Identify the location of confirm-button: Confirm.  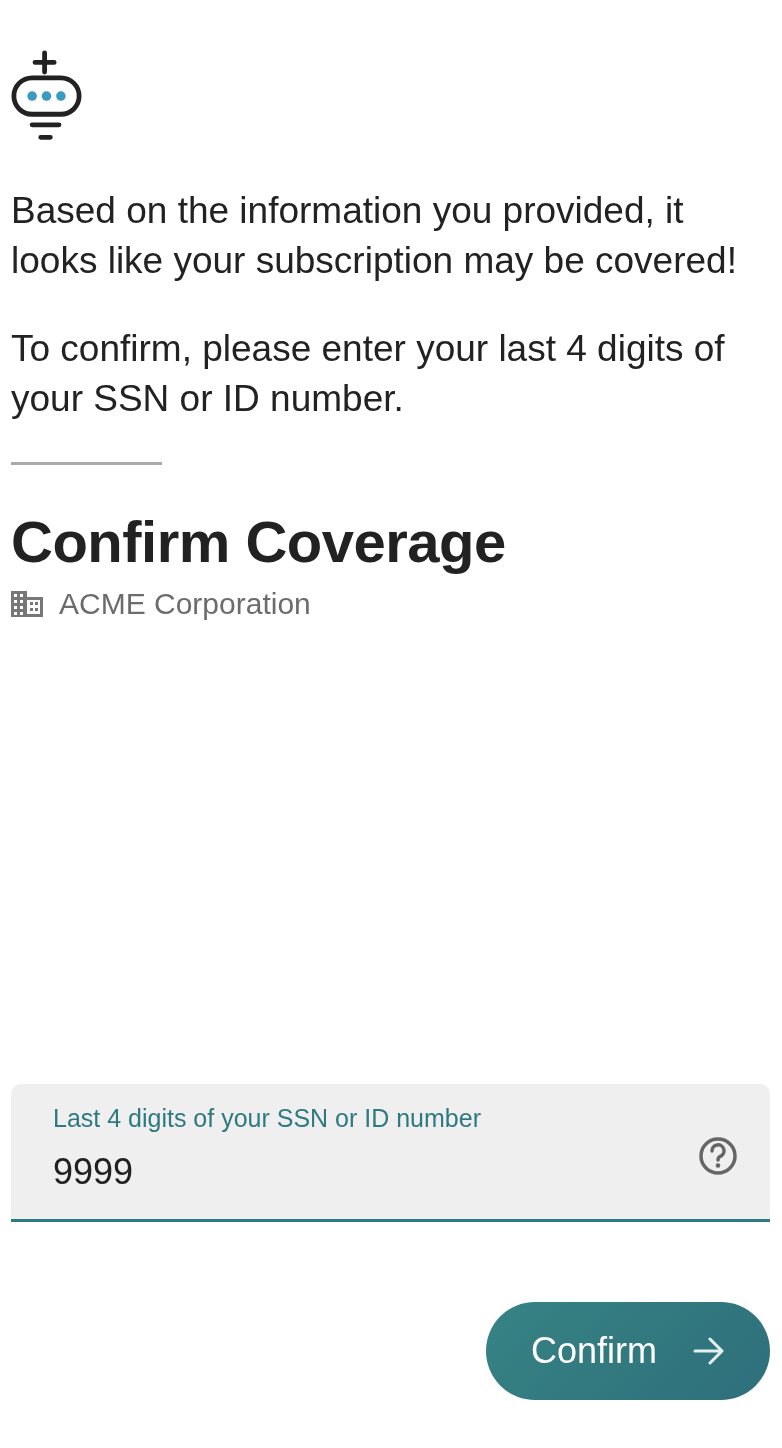
(628, 1351).